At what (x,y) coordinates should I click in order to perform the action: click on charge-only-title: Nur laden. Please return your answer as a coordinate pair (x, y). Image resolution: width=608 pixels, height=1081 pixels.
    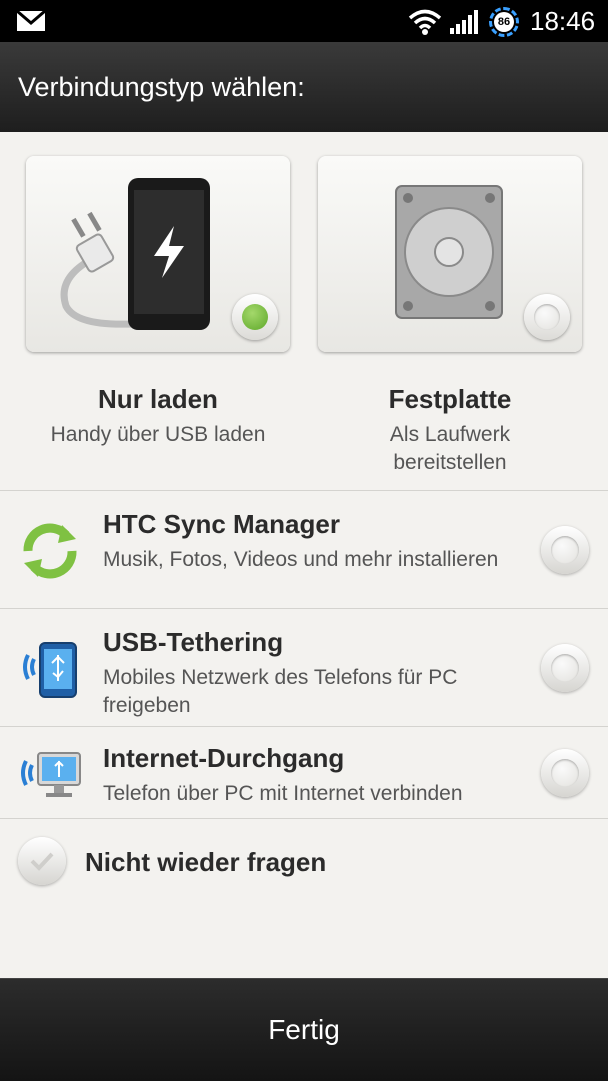
    Looking at the image, I should click on (158, 399).